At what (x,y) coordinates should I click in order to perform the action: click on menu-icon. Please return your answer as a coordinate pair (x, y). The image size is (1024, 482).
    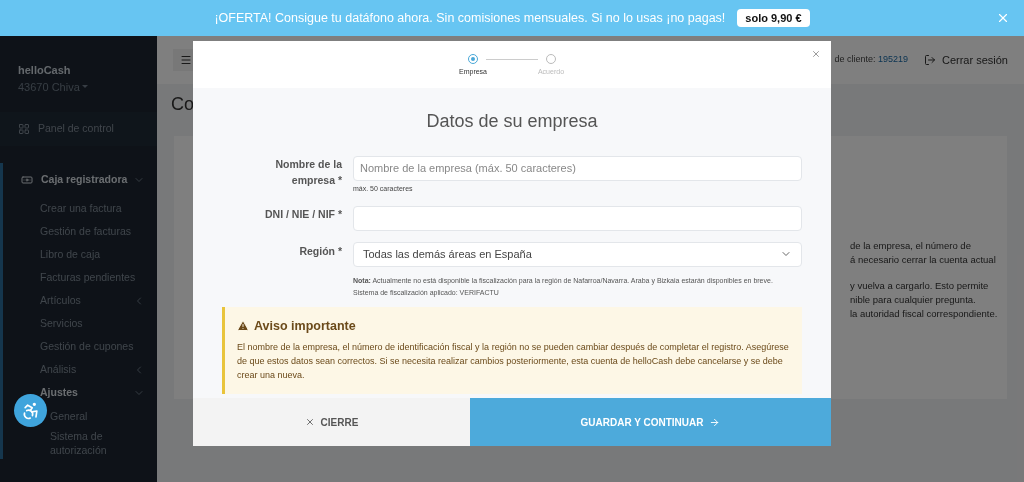
    Looking at the image, I should click on (186, 60).